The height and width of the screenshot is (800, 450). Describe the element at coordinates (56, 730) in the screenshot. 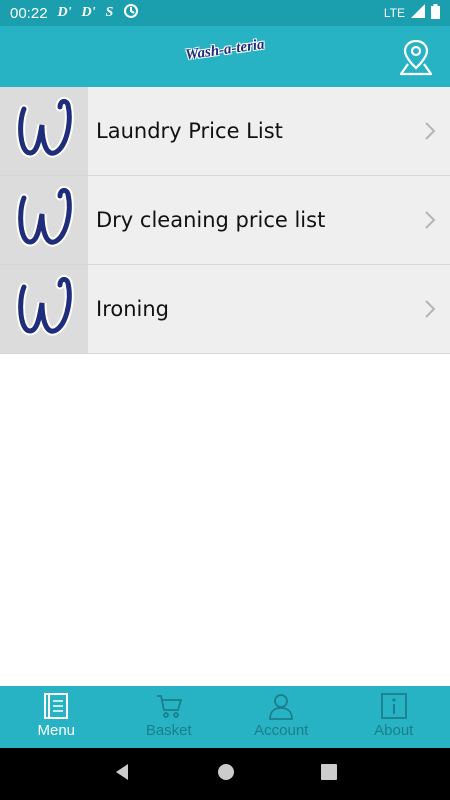

I see `tab-label: Menu` at that location.